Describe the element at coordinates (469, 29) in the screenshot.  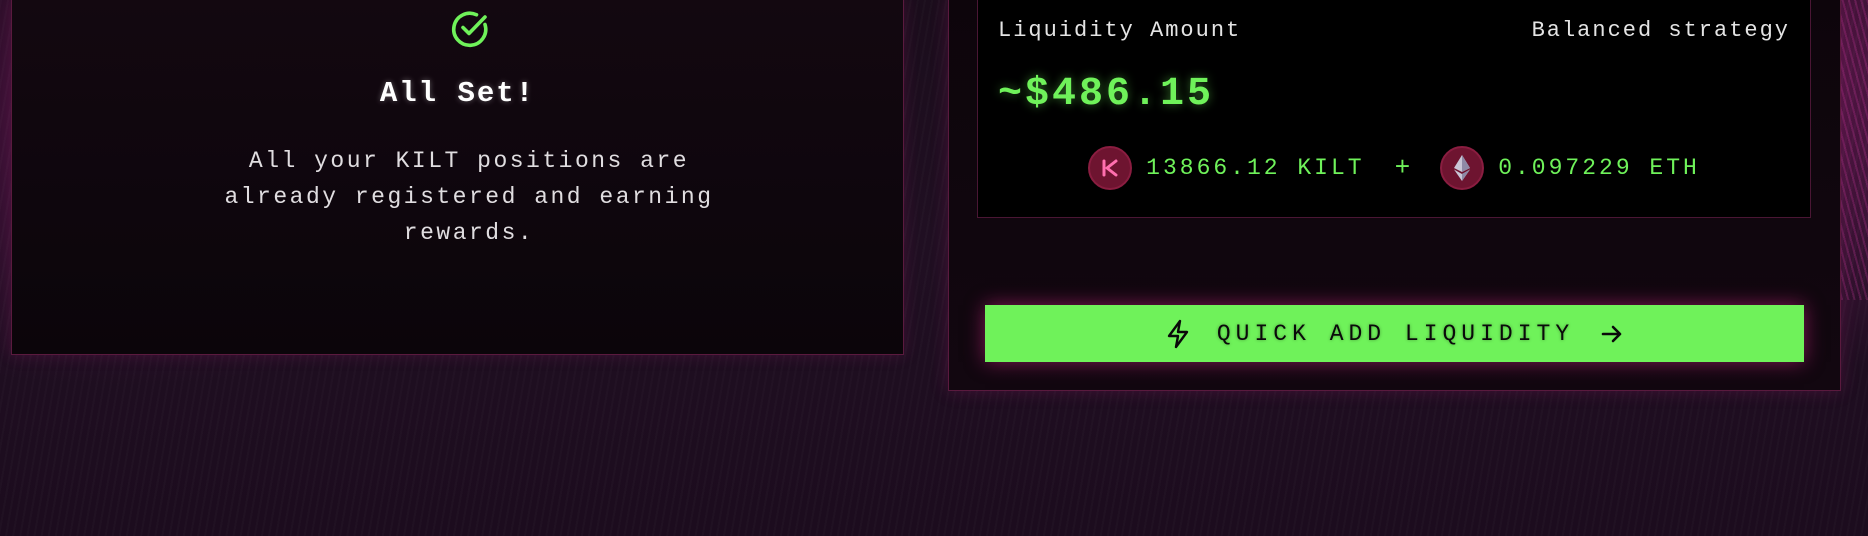
I see `check-circle-icon` at that location.